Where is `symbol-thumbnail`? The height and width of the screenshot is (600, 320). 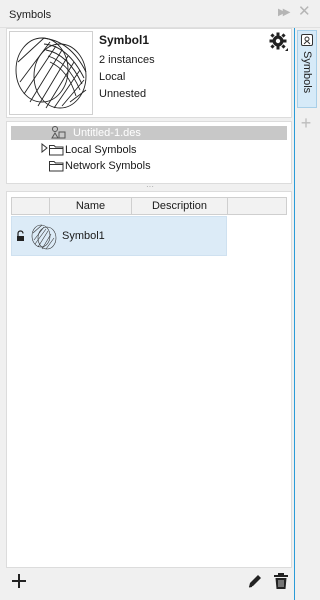
symbol-thumbnail is located at coordinates (51, 73).